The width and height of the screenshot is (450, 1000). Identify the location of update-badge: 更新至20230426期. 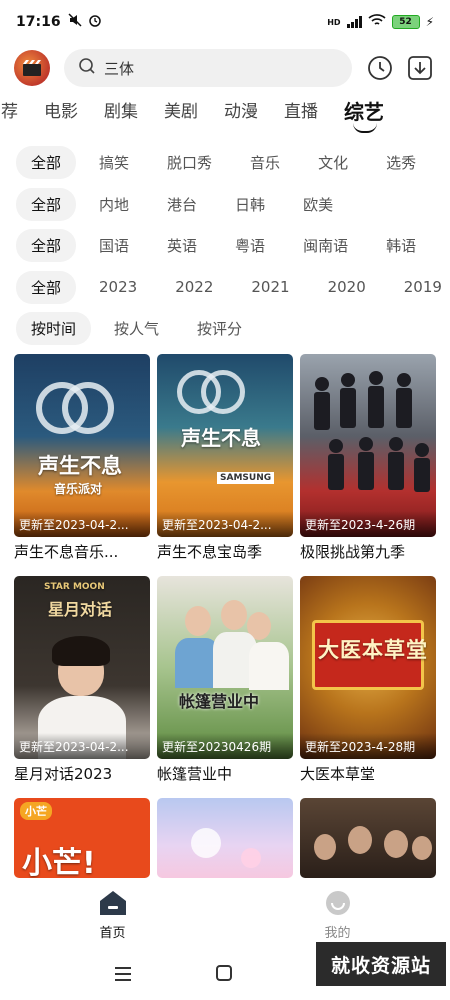
(225, 746).